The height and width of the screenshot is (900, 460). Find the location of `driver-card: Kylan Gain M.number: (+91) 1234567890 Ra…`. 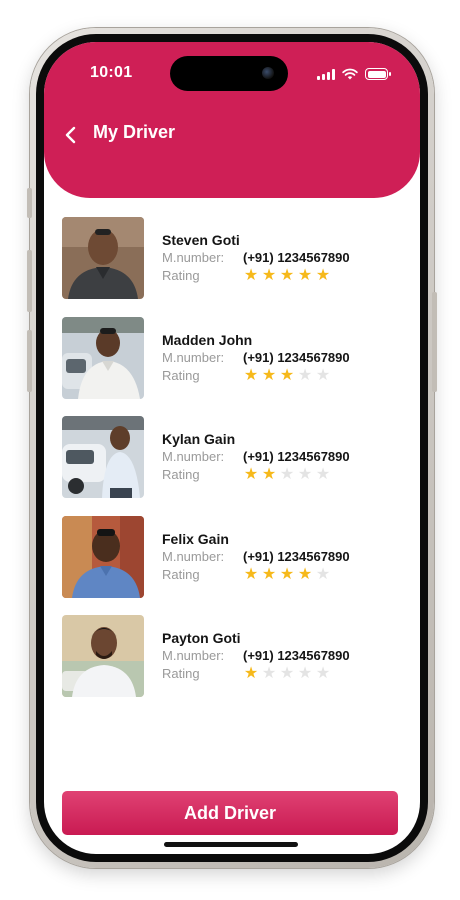

driver-card: Kylan Gain M.number: (+91) 1234567890 Ra… is located at coordinates (232, 466).